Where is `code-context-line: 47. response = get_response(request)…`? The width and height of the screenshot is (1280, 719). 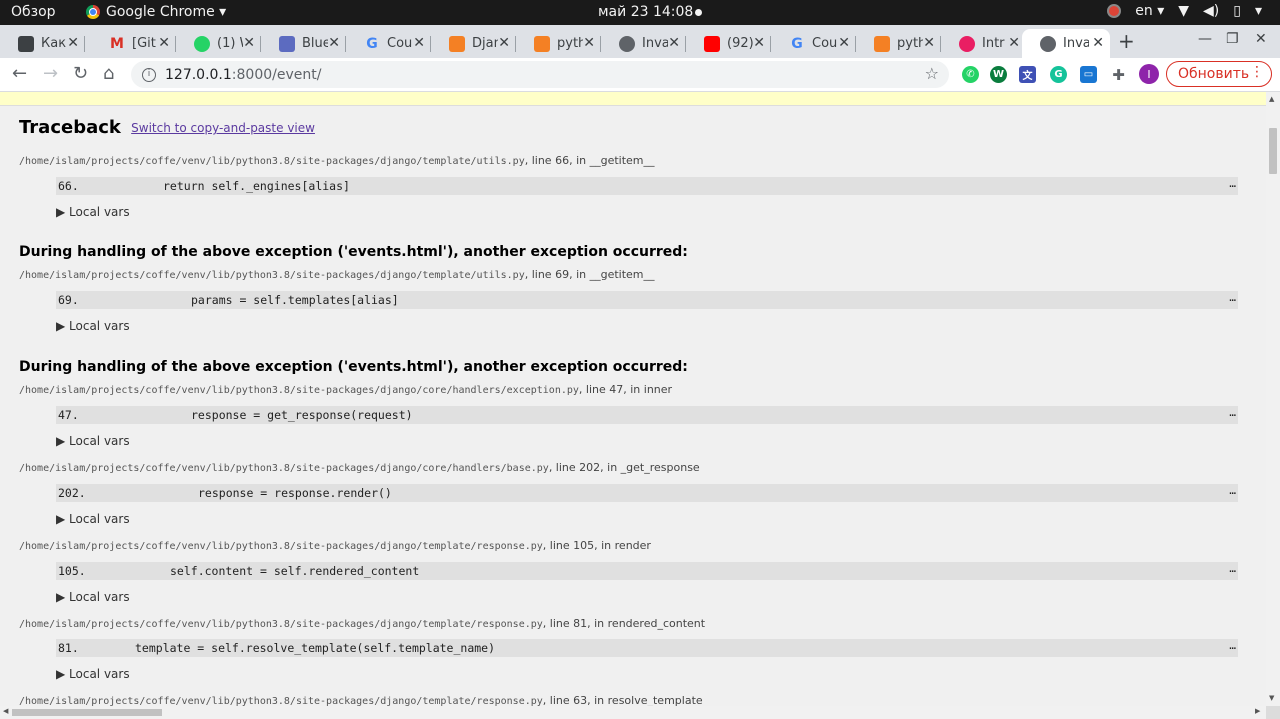
code-context-line: 47. response = get_response(request)… is located at coordinates (647, 415).